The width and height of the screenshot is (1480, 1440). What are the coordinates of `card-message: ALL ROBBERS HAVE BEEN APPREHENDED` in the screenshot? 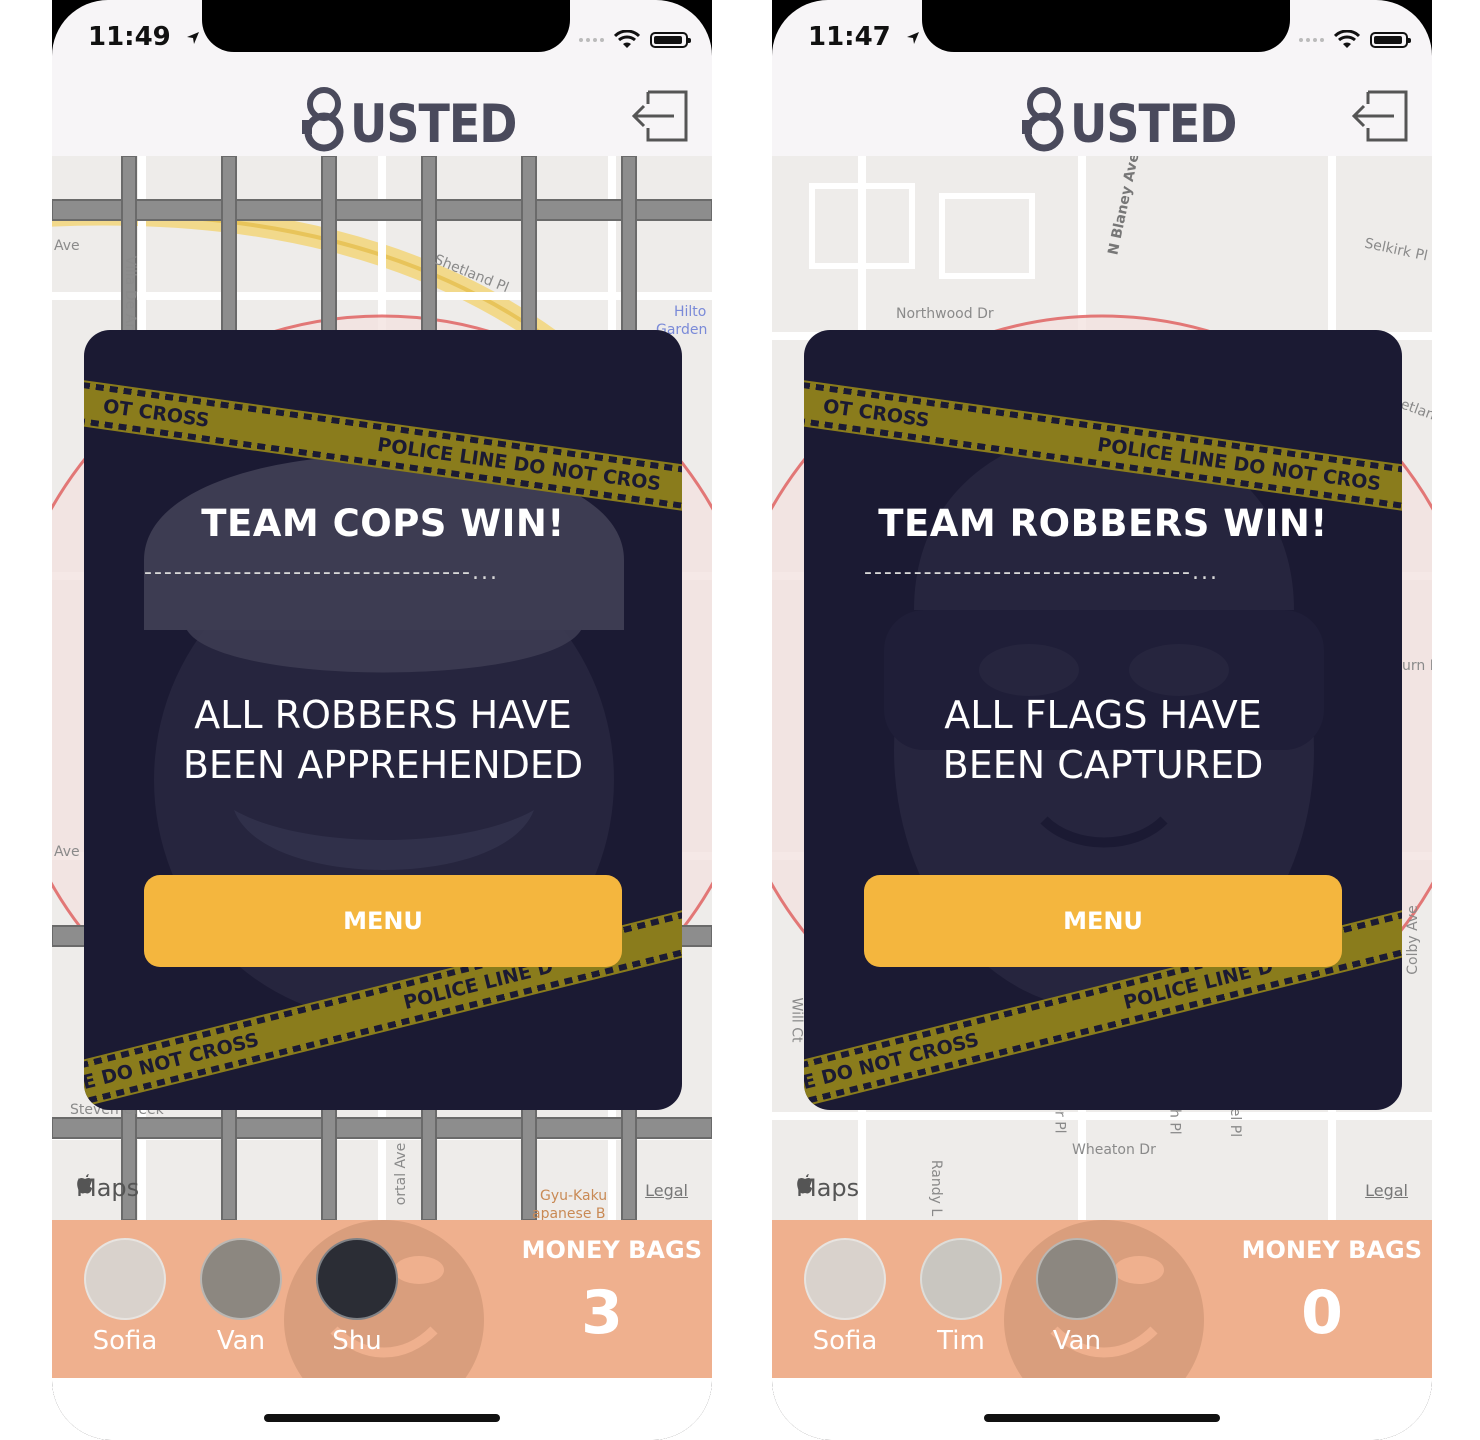 It's located at (383, 740).